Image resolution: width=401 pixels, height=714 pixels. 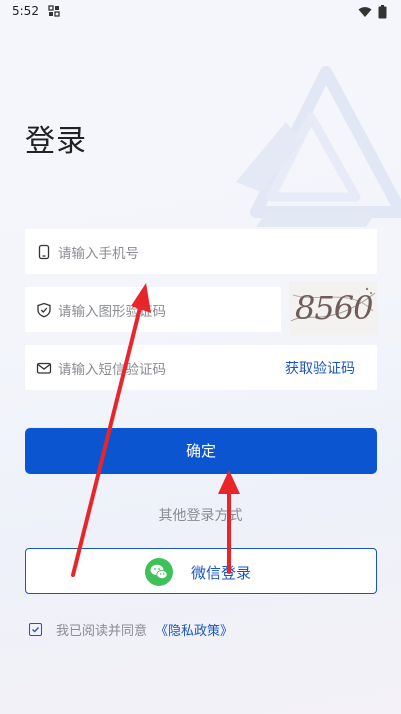 I want to click on wechat-login-label: 微信登录, so click(x=221, y=573).